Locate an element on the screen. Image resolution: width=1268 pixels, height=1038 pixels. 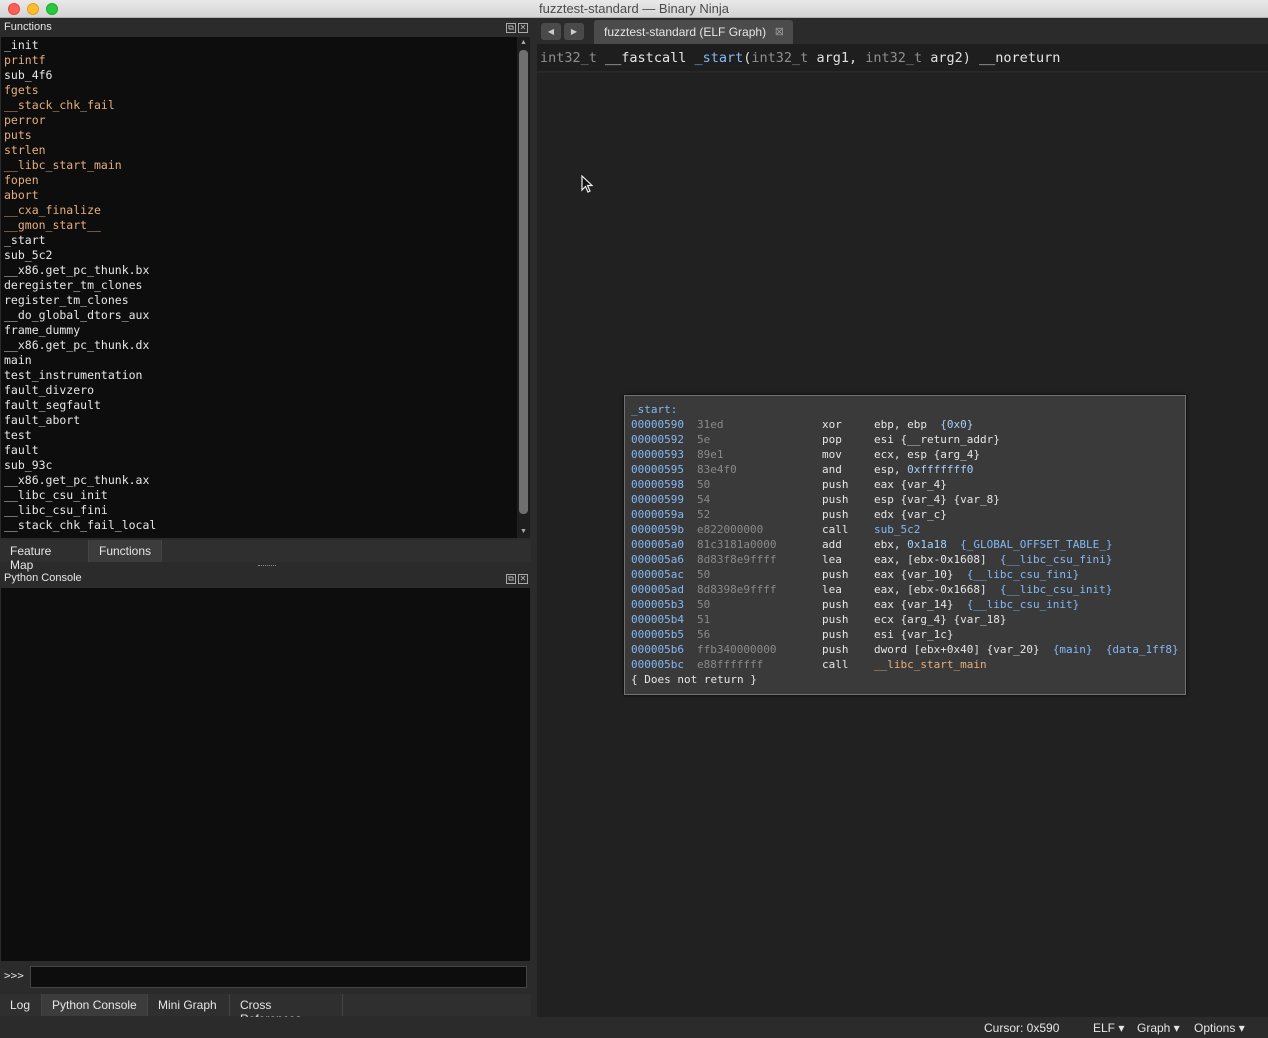
forward-arrow-icon: ▶ is located at coordinates (574, 31).